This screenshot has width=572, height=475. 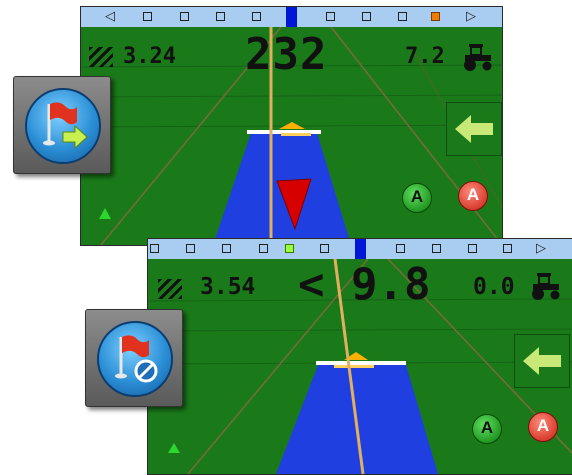 What do you see at coordinates (364, 284) in the screenshot?
I see `cross-track-value: < 9.8` at bounding box center [364, 284].